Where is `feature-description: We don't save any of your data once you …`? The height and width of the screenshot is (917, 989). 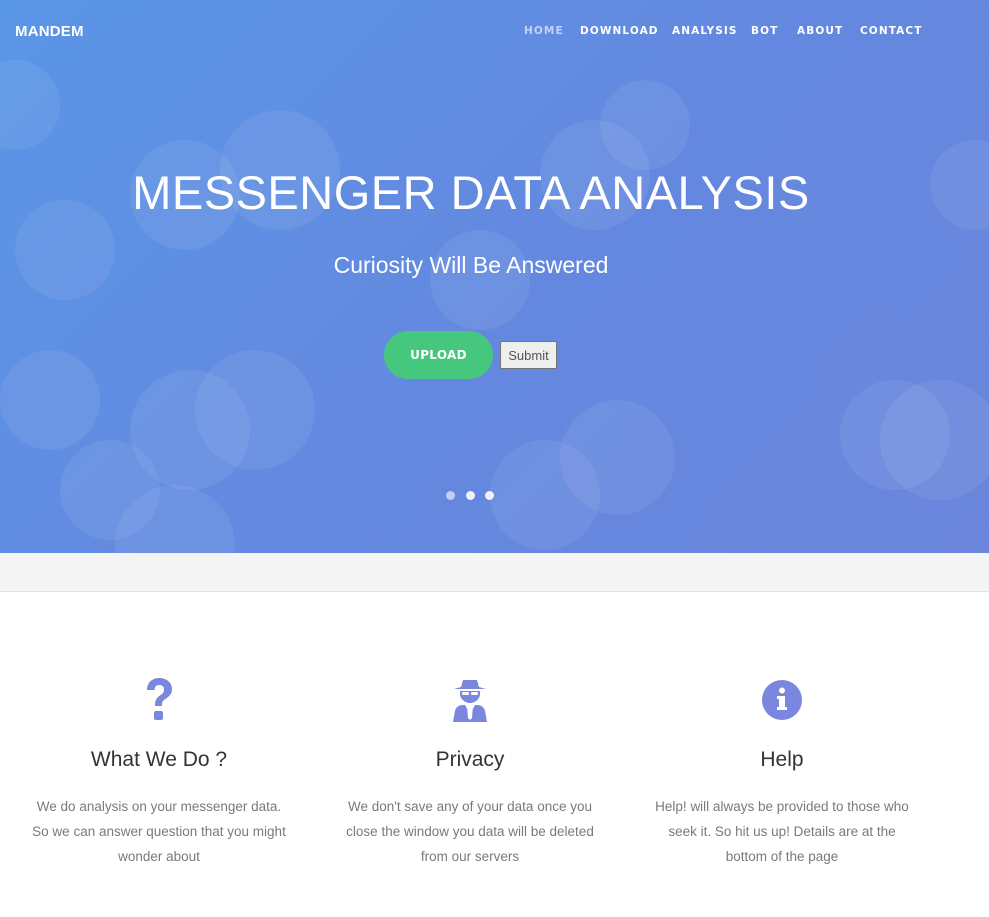 feature-description: We don't save any of your data once you … is located at coordinates (470, 831).